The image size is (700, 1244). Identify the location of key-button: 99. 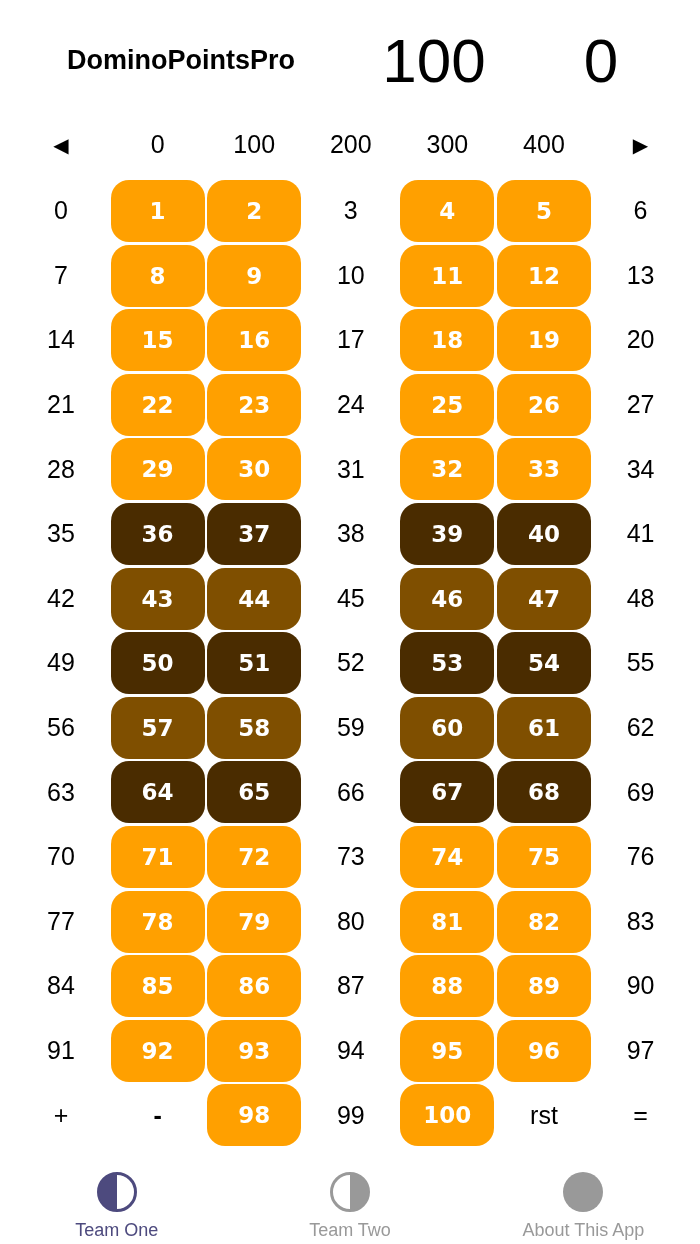
(350, 1115).